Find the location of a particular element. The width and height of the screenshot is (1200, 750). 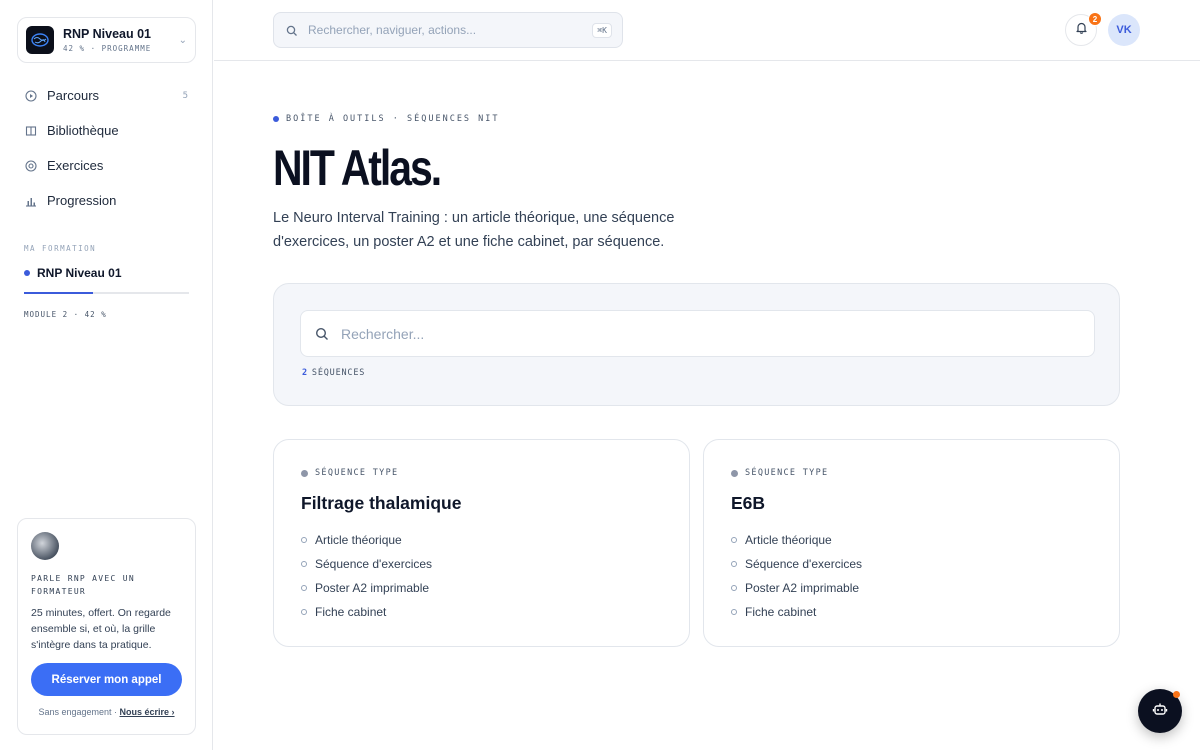

target-icon is located at coordinates (31, 165).